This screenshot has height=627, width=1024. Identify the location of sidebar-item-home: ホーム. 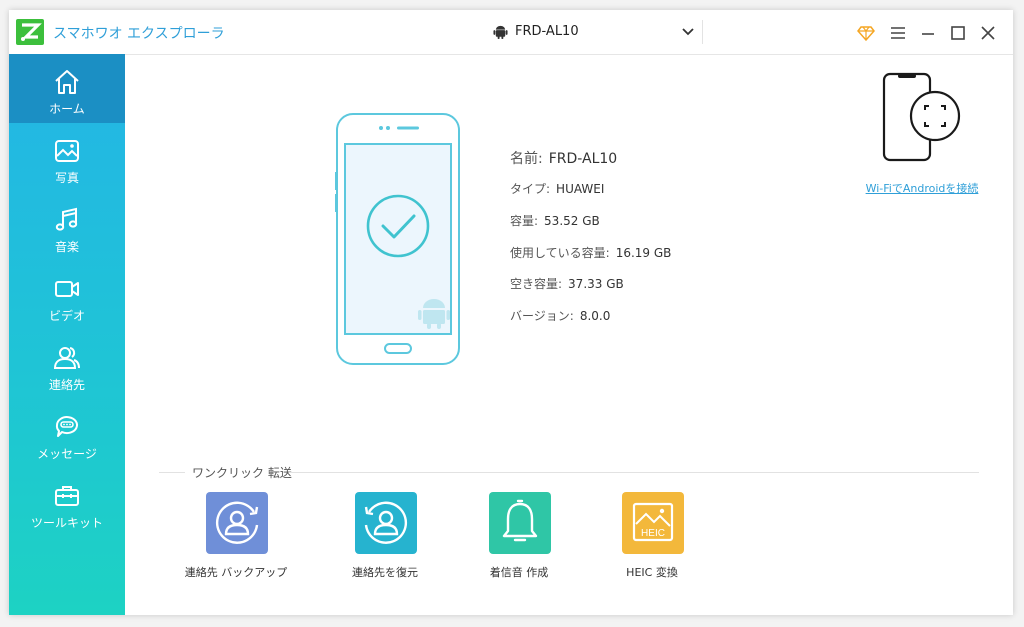
(67, 88).